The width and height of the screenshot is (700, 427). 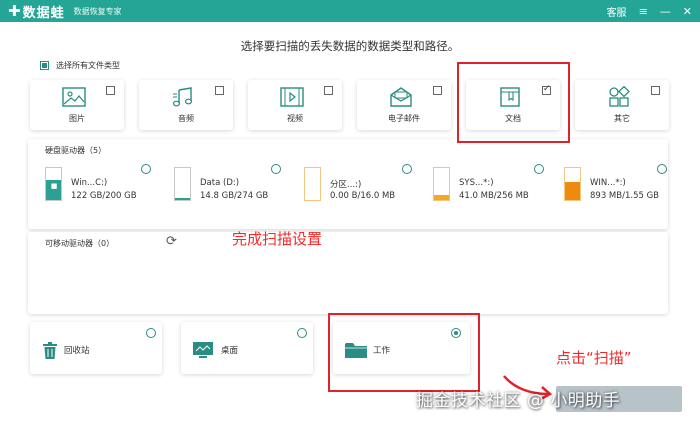 I want to click on removable-drive-title: 可移动驱动器（0）, so click(x=80, y=243).